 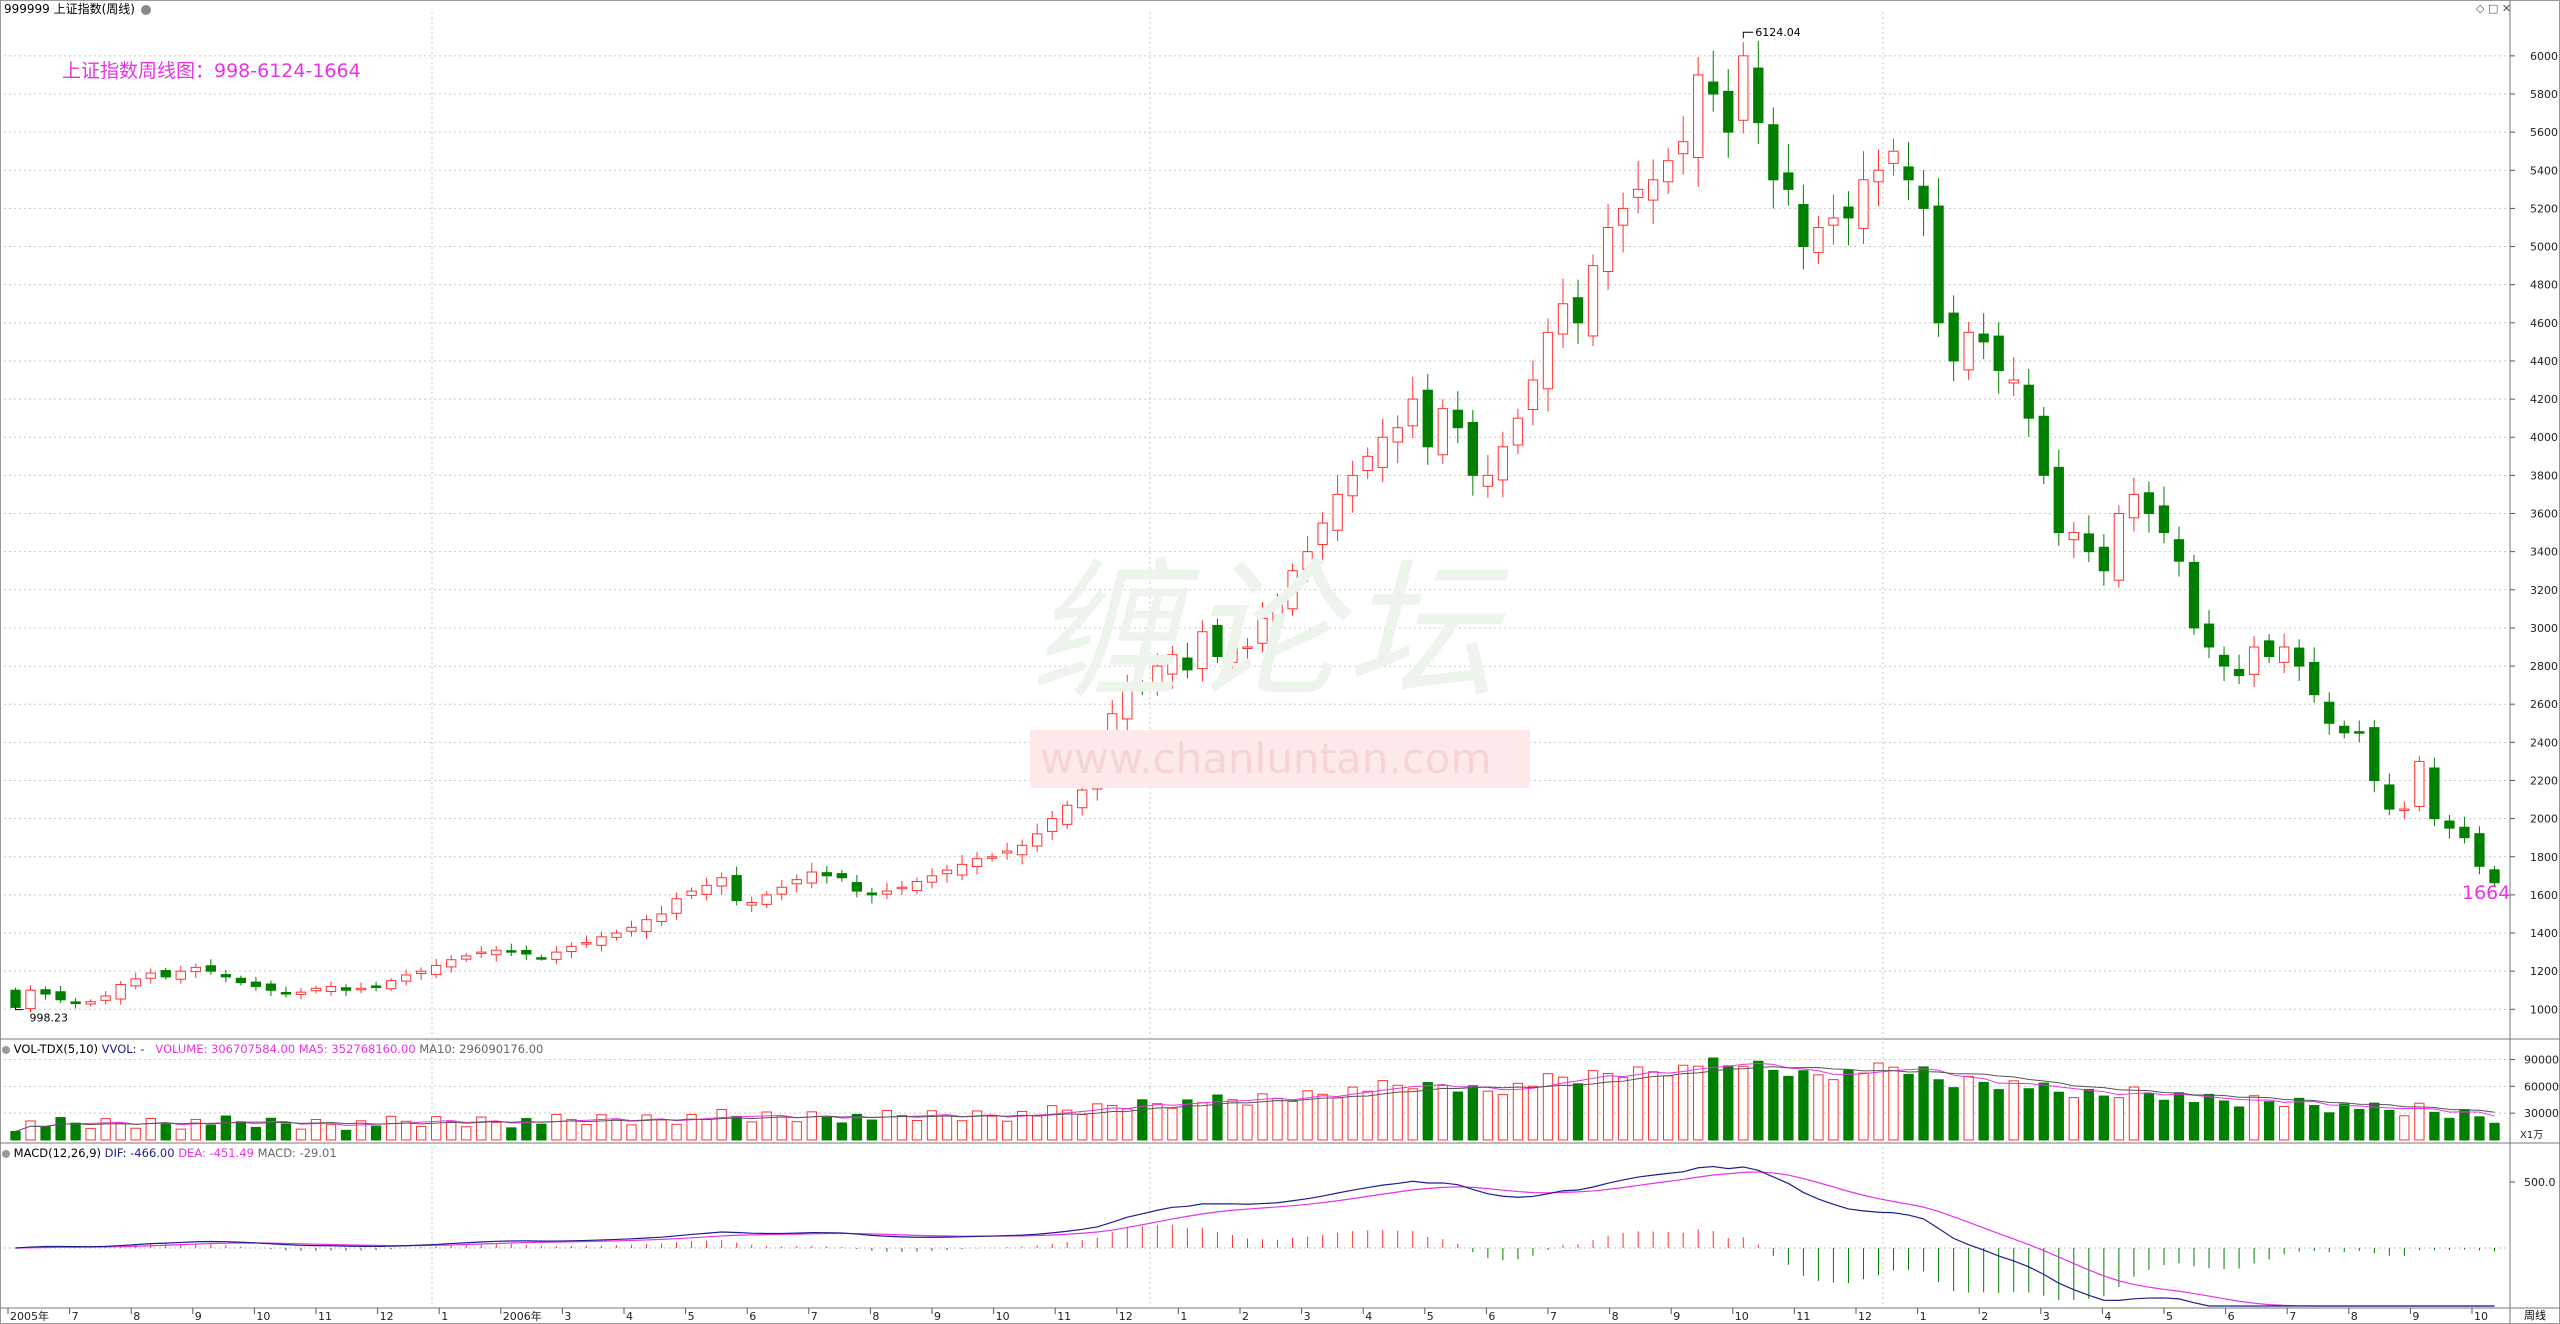 I want to click on restore-icon: □, so click(x=2493, y=8).